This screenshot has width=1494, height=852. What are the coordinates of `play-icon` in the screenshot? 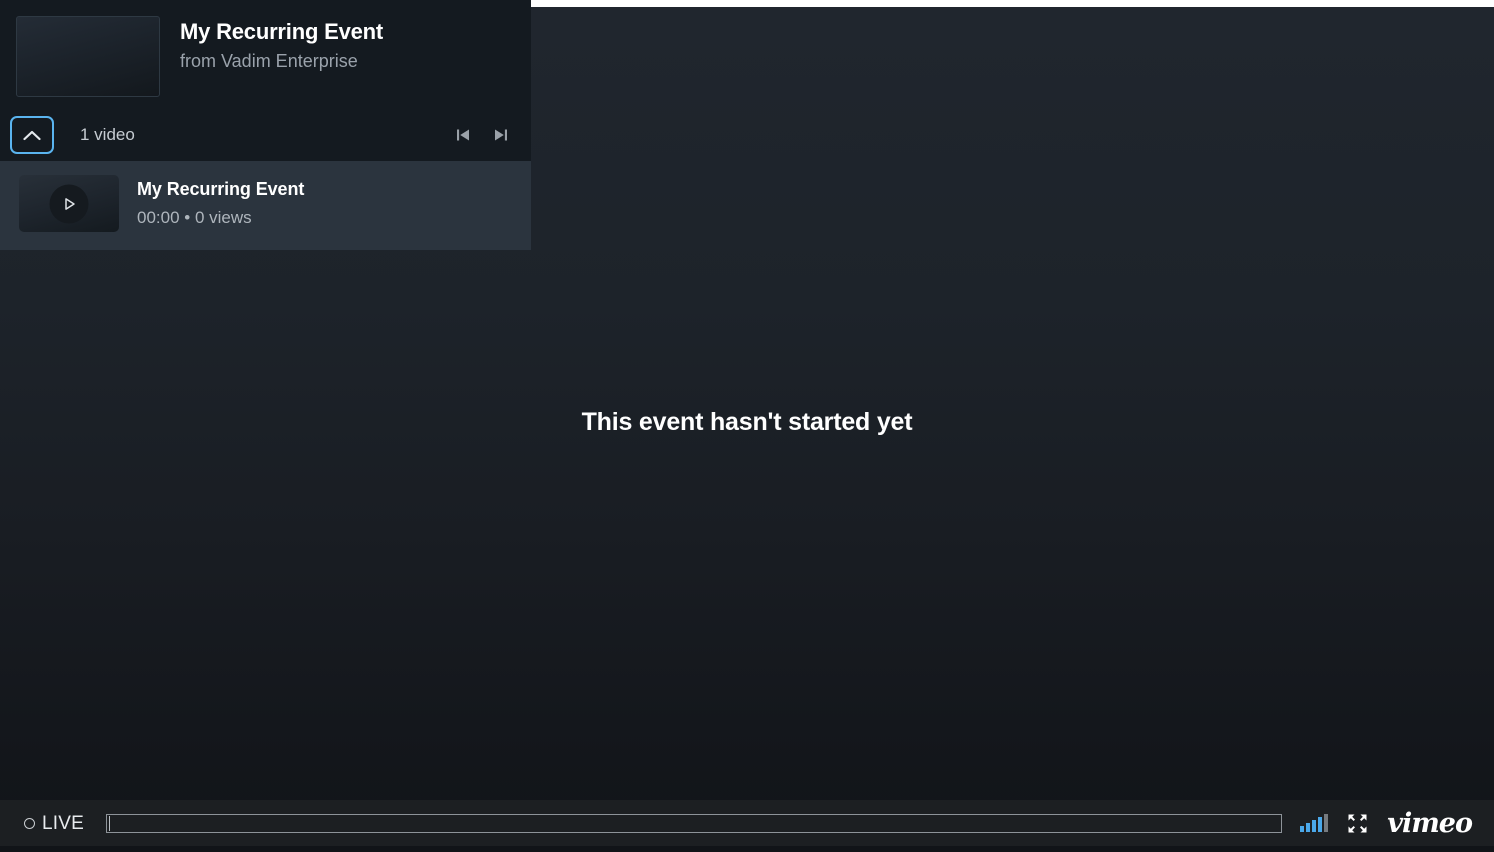 It's located at (69, 203).